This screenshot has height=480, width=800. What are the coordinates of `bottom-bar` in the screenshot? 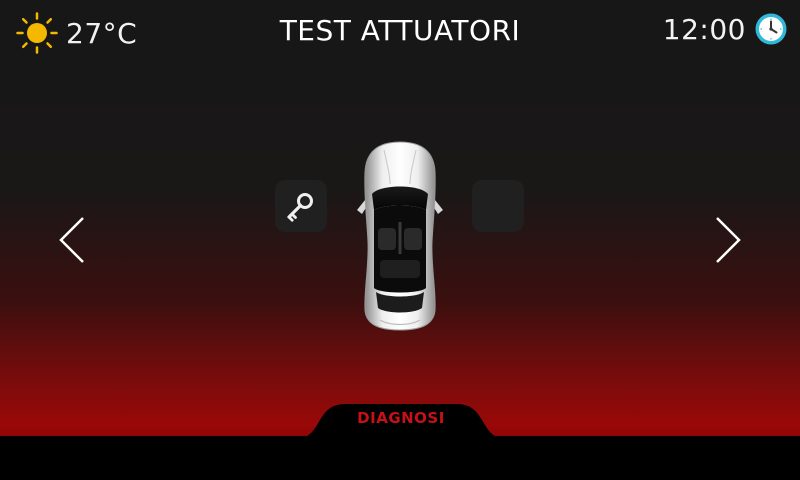 It's located at (400, 458).